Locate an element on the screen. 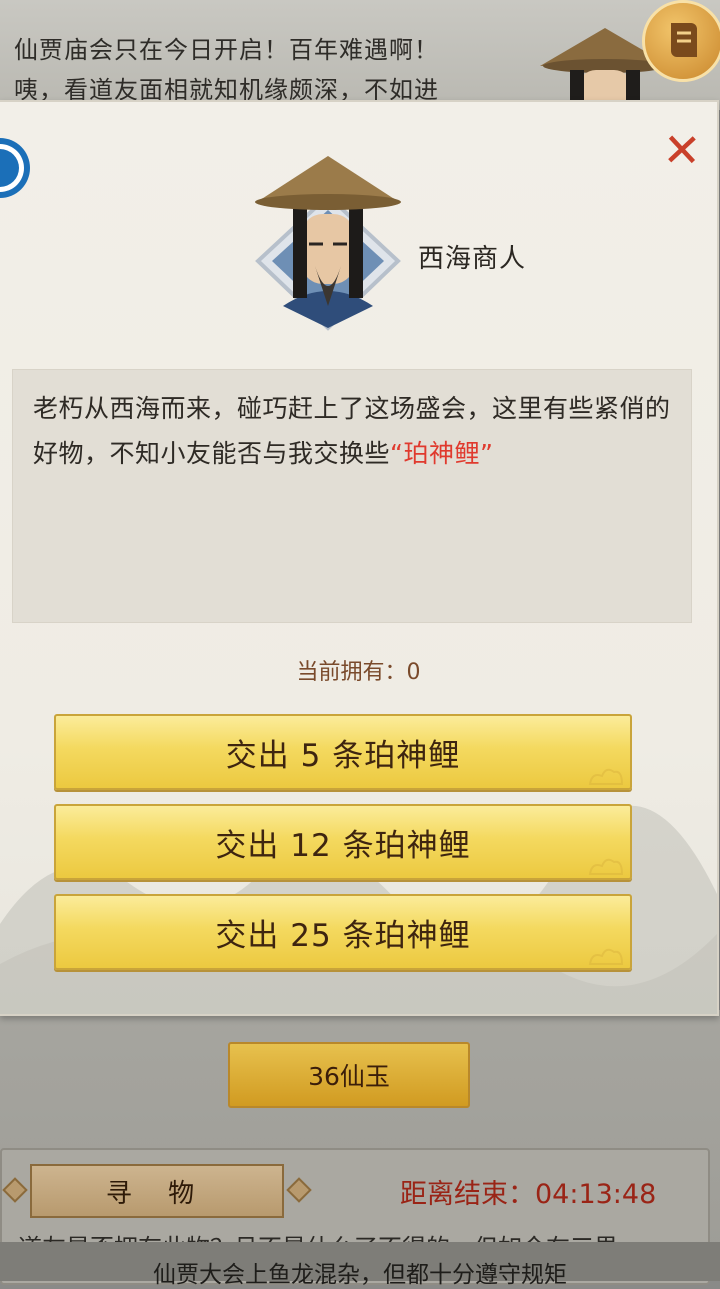 Image resolution: width=720 pixels, height=1289 pixels. merchant-name: 西海商人 is located at coordinates (472, 259).